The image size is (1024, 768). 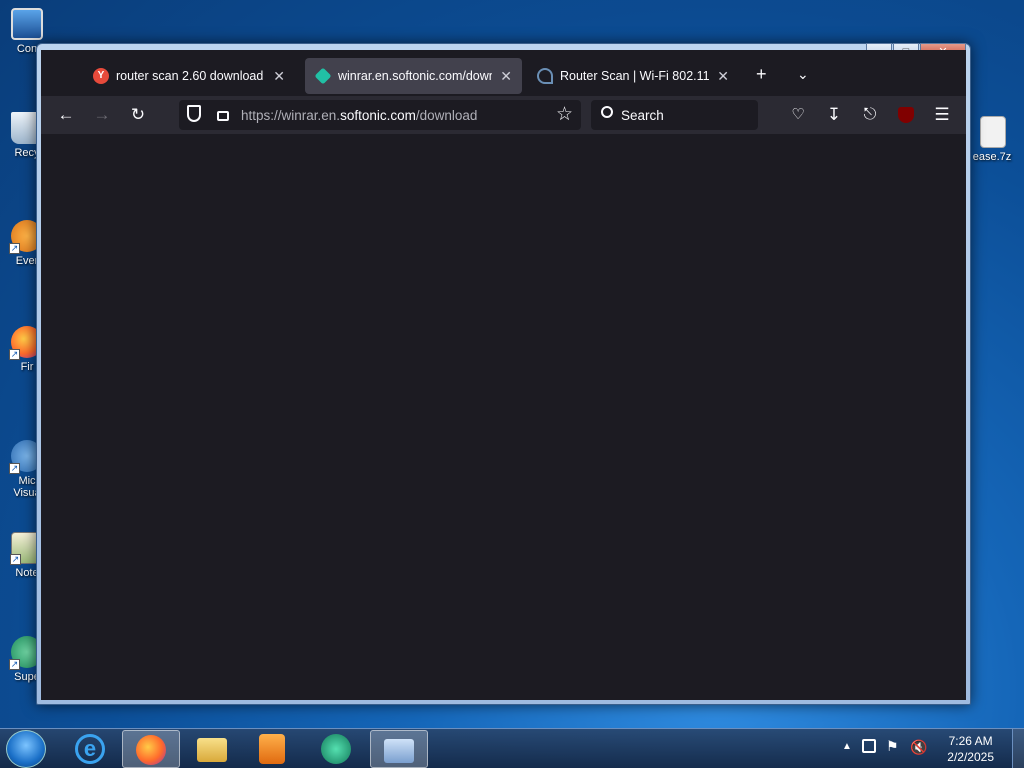 What do you see at coordinates (970, 749) in the screenshot?
I see `clock: 7:26 AM 2/2/2025` at bounding box center [970, 749].